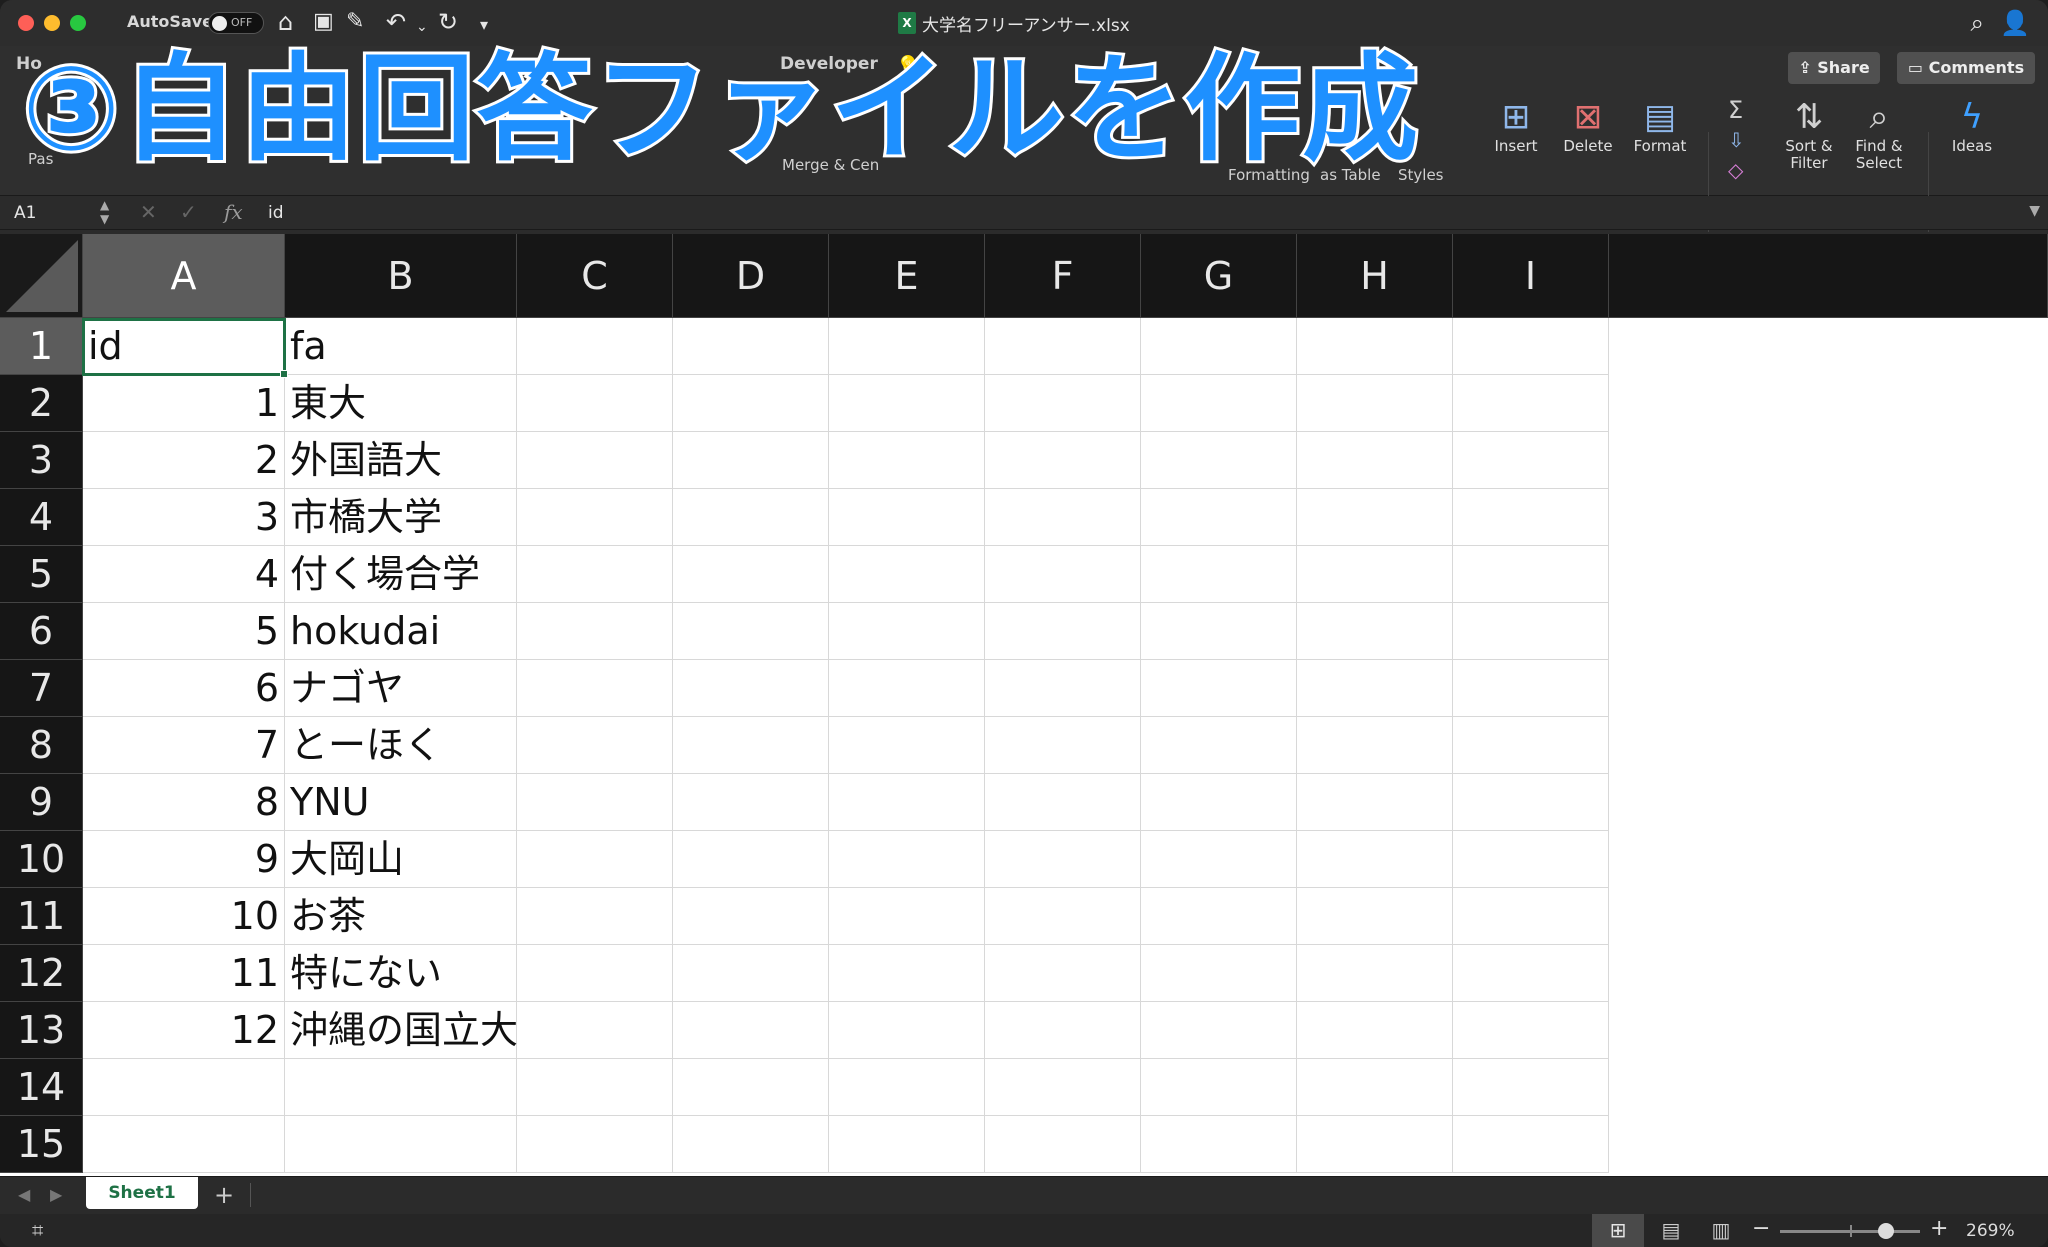  What do you see at coordinates (1375, 973) in the screenshot?
I see `cell-h12` at bounding box center [1375, 973].